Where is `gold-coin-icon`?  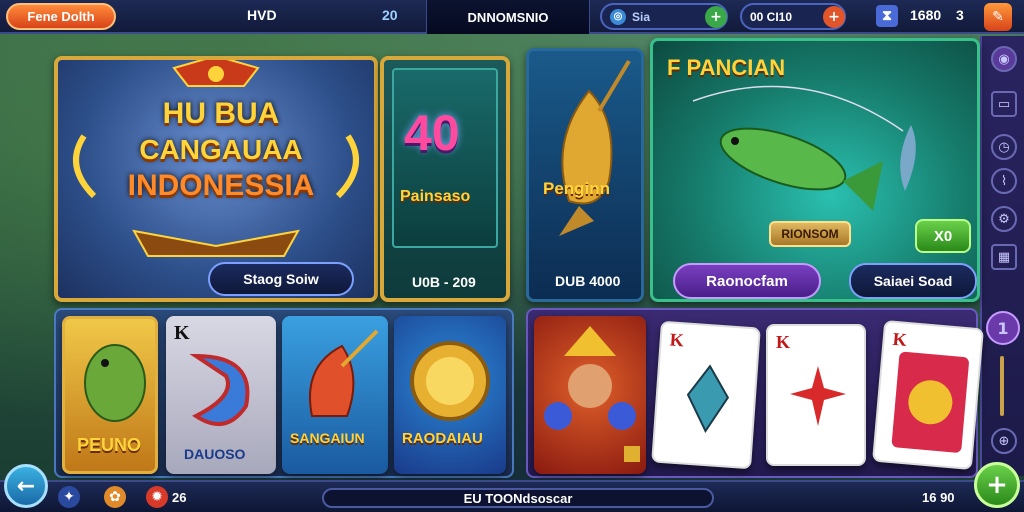 gold-coin-icon is located at coordinates (450, 381).